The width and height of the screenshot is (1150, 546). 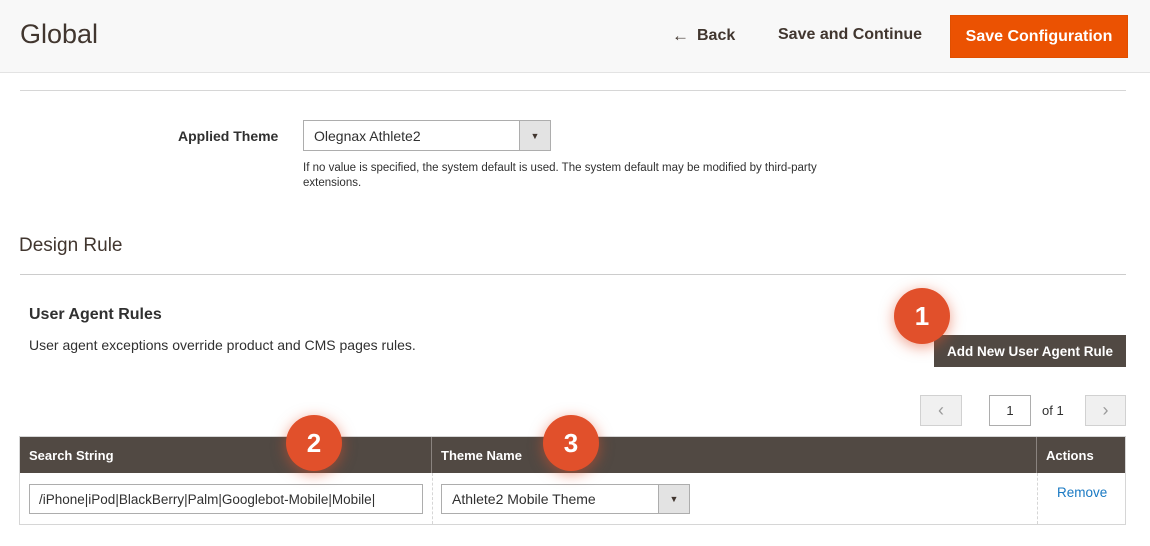 I want to click on add-user-agent-rule-button: Add New User Agent Rule, so click(x=1030, y=351).